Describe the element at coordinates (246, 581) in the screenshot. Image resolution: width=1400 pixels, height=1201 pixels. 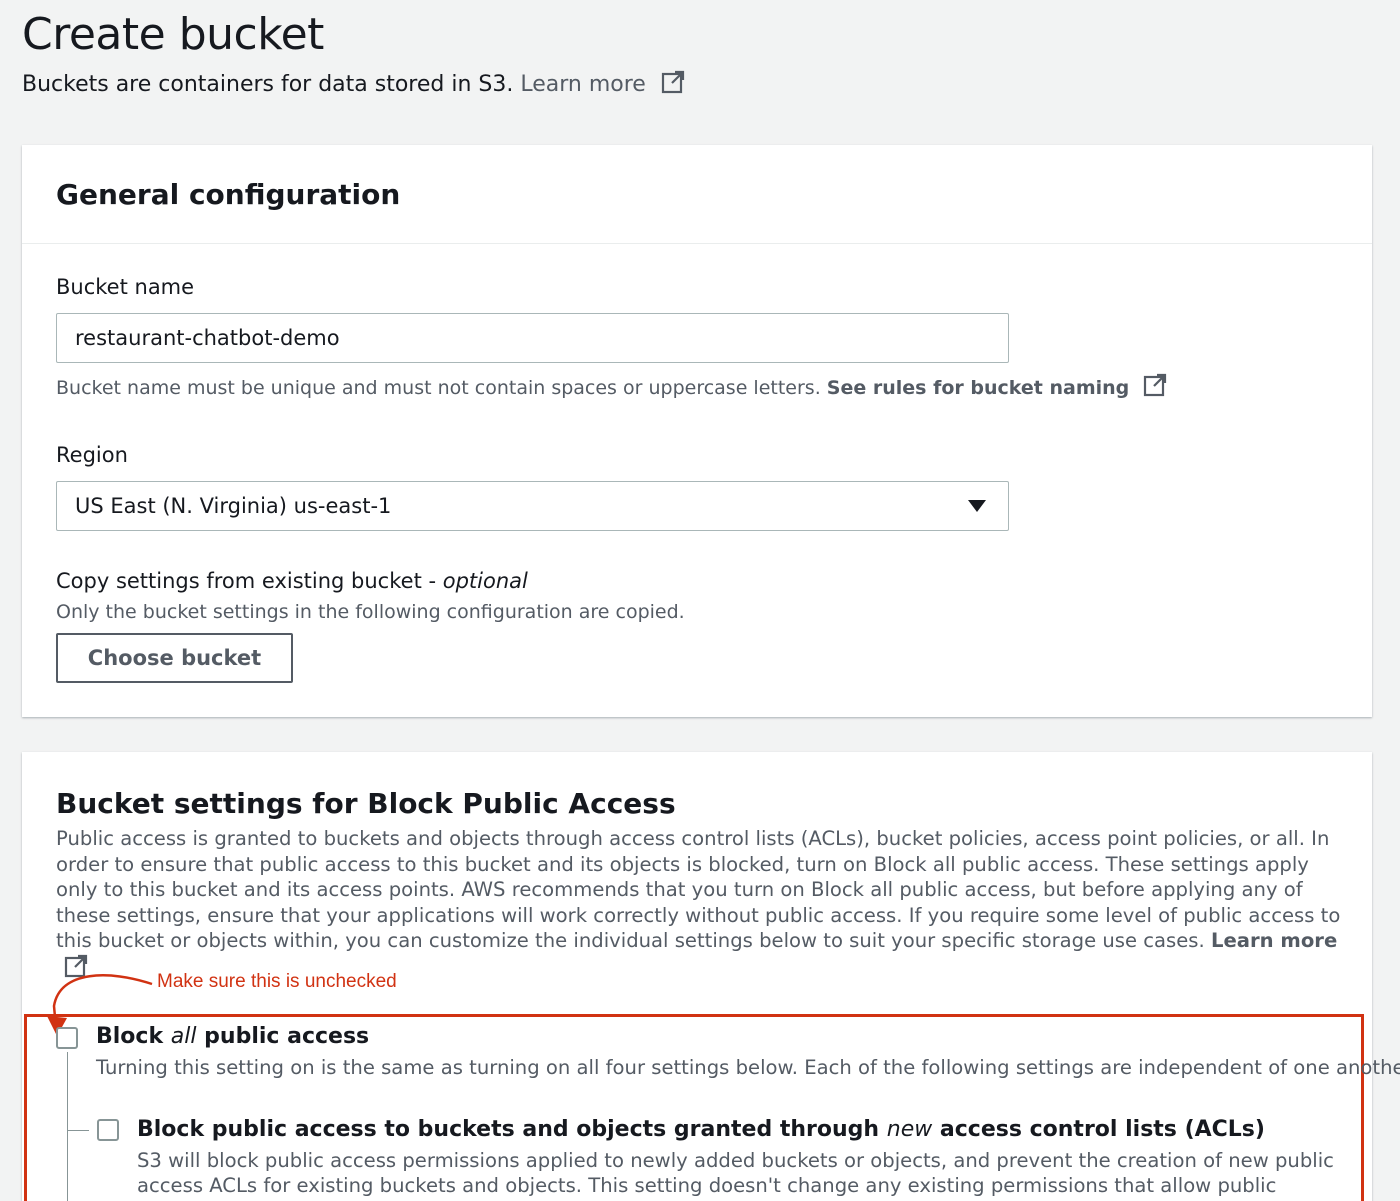
I see `copy-settings-label-text: Copy settings from existing bucket -` at that location.